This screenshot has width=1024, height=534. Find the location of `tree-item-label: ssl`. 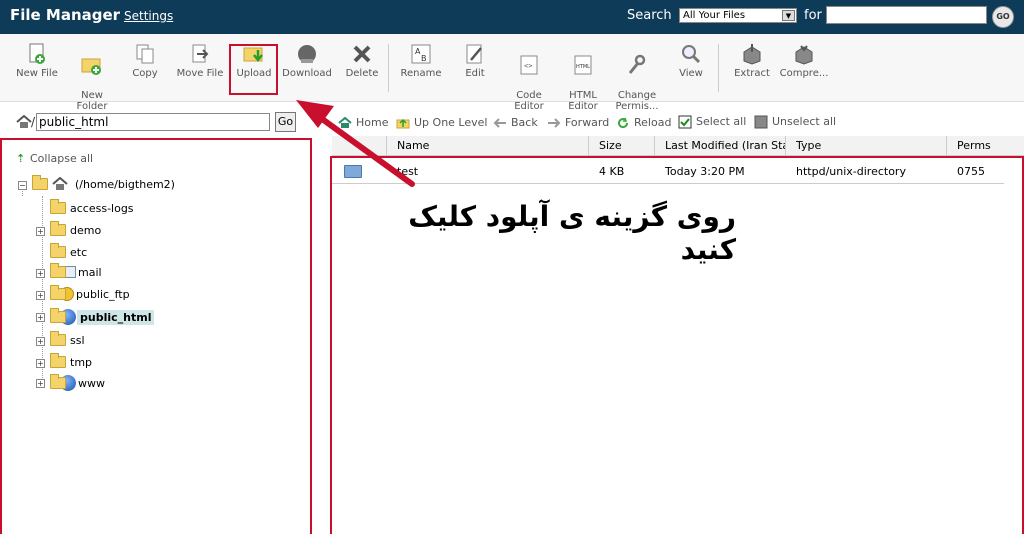

tree-item-label: ssl is located at coordinates (77, 340).